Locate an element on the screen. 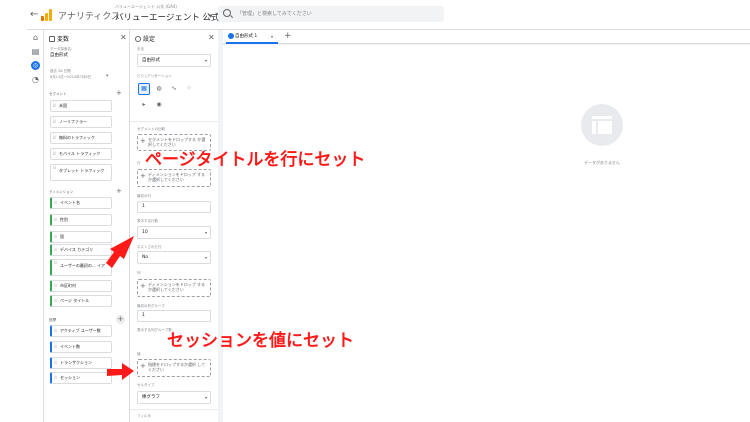  annotation-arrows is located at coordinates (120, 308).